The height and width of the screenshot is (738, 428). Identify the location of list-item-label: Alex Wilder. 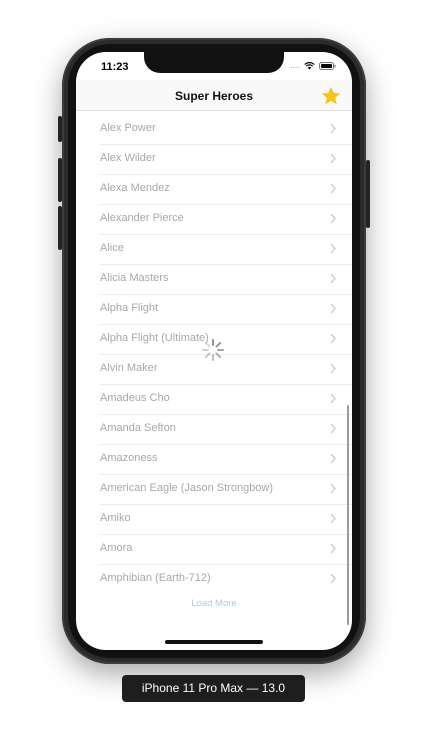
(128, 158).